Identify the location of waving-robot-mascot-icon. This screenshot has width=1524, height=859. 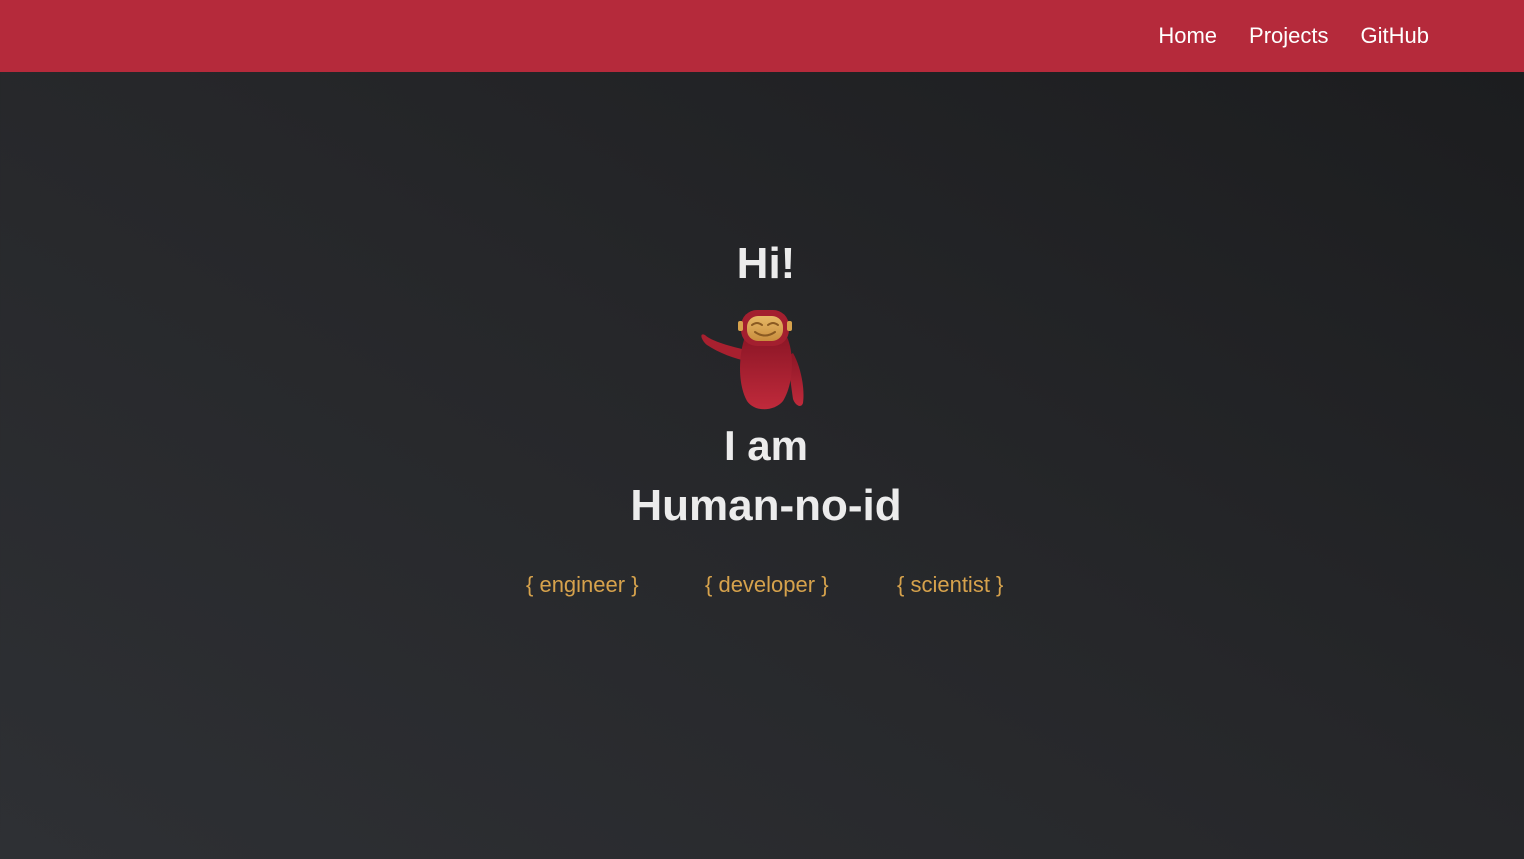
(753, 359).